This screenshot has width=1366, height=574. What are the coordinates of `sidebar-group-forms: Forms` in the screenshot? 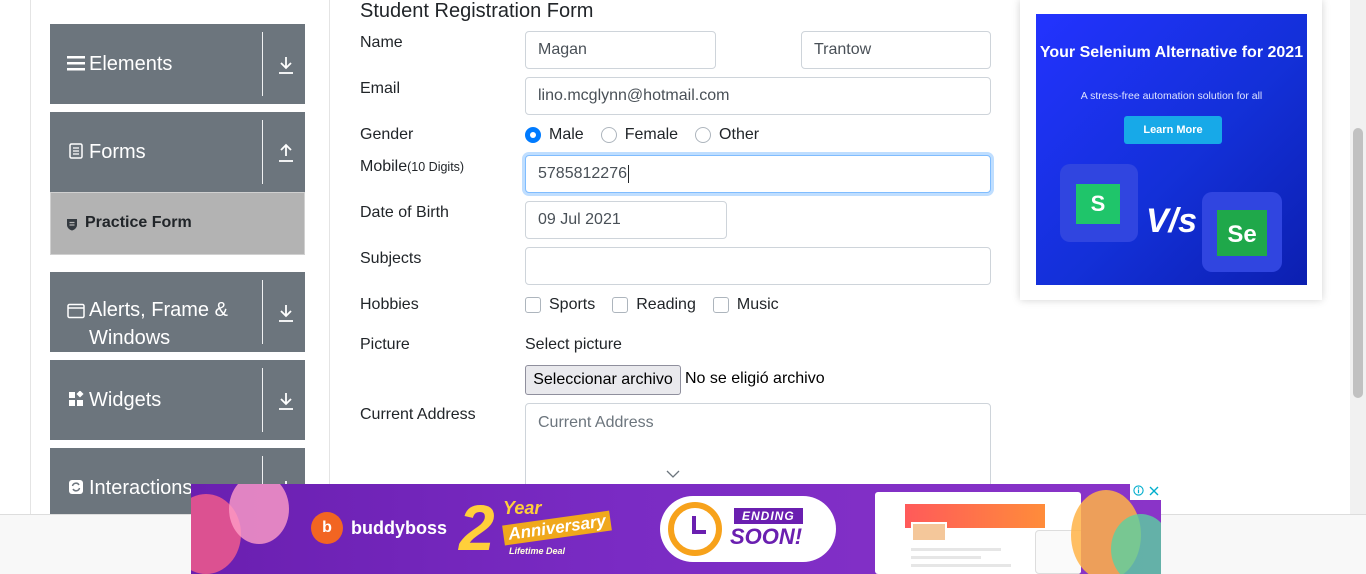 It's located at (177, 152).